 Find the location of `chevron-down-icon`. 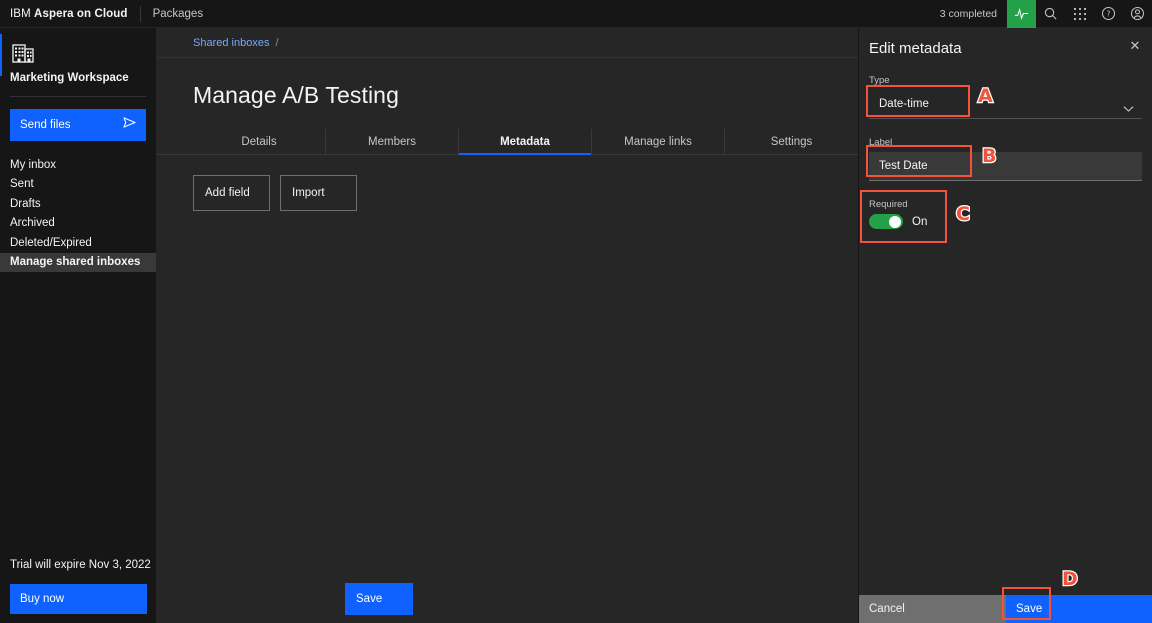

chevron-down-icon is located at coordinates (1128, 109).